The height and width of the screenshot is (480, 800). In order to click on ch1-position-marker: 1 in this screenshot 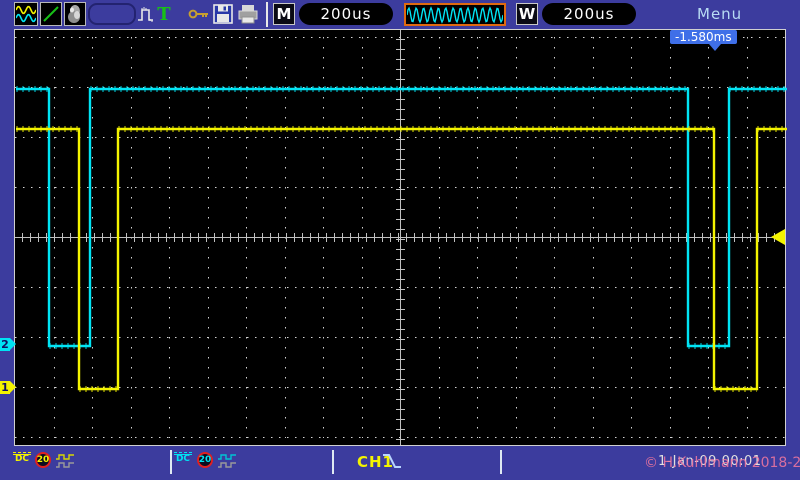, I will do `click(8, 387)`.